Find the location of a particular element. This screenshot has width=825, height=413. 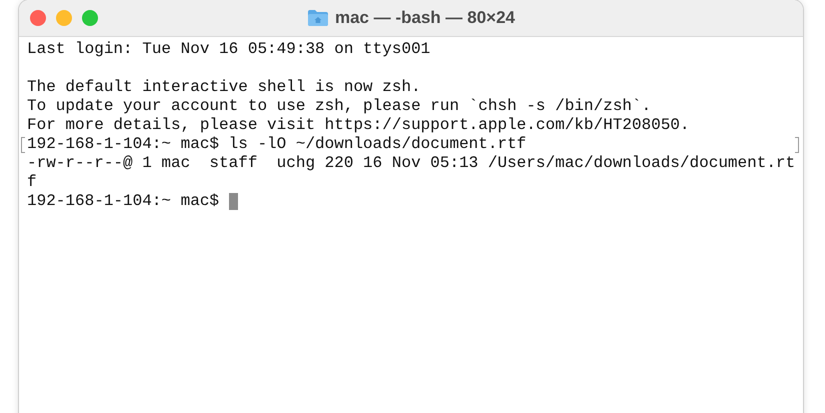

terminal-line: 192-168-1-104:~ mac$ ls -lO ~/downloads/document.rtf is located at coordinates (276, 144).